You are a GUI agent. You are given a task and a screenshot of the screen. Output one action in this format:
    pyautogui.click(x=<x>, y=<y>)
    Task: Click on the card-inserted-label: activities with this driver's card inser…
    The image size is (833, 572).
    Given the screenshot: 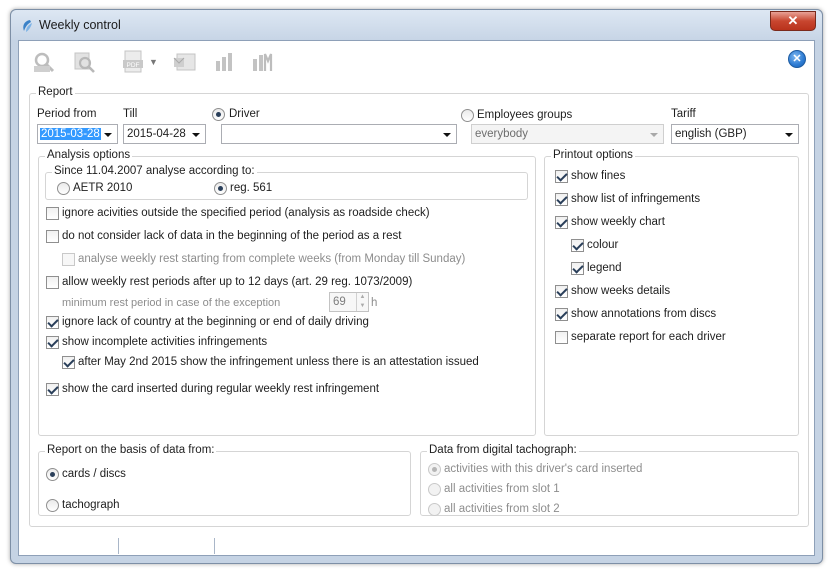 What is the action you would take?
    pyautogui.click(x=543, y=469)
    